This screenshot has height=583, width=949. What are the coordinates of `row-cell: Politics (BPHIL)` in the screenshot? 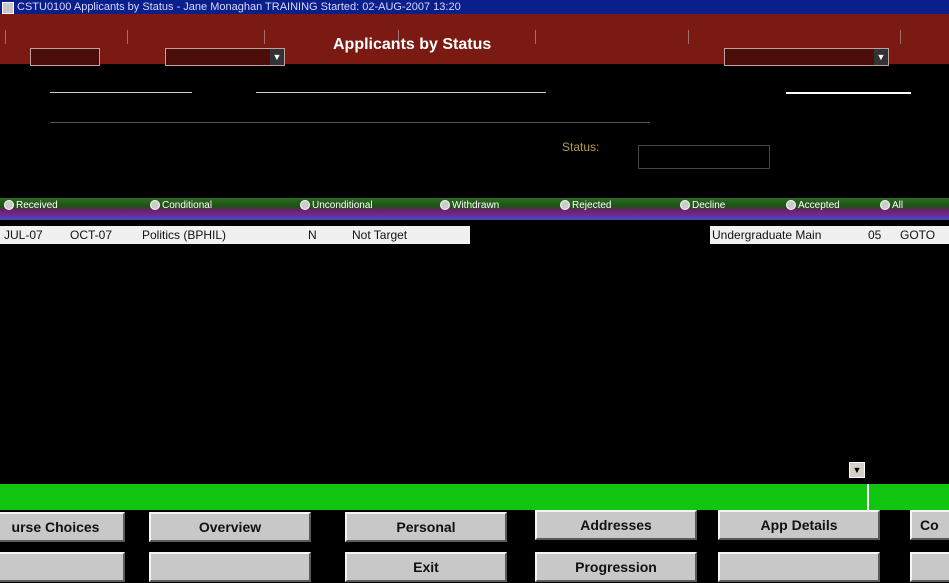 It's located at (184, 235).